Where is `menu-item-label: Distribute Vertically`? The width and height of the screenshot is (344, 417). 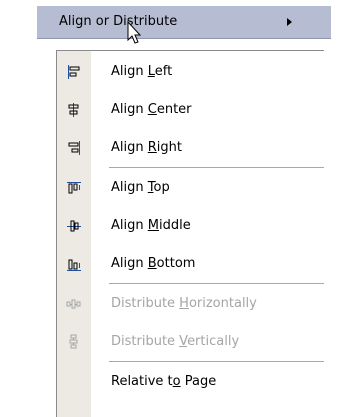 menu-item-label: Distribute Vertically is located at coordinates (175, 341).